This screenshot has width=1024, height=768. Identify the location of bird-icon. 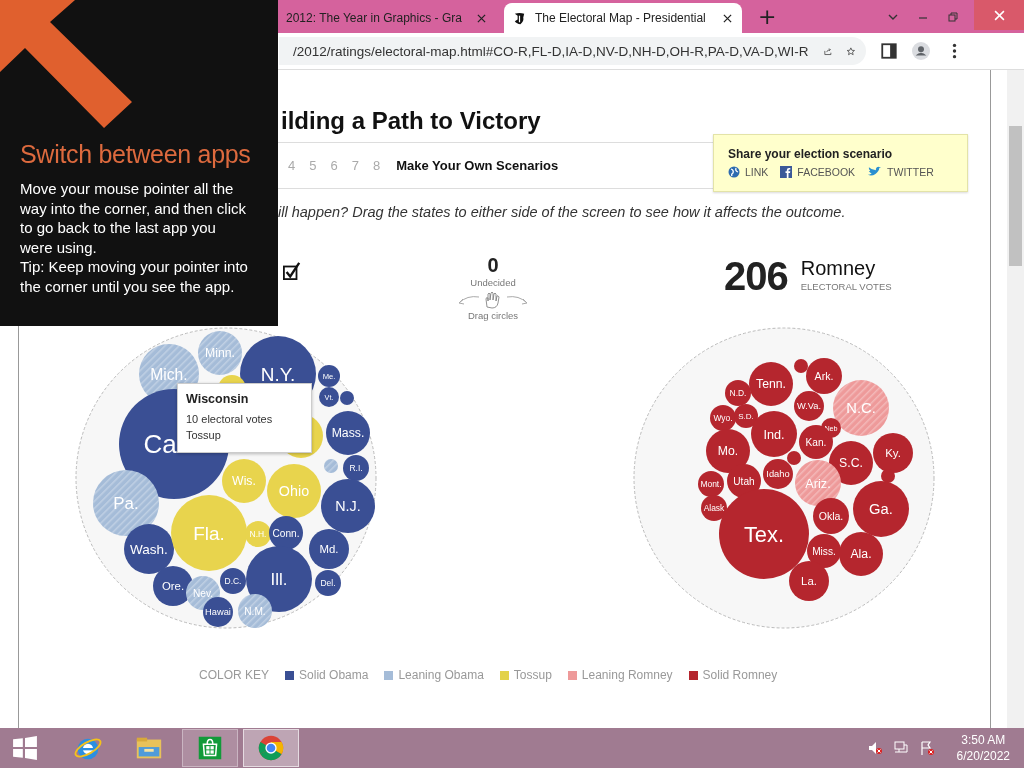
(875, 172).